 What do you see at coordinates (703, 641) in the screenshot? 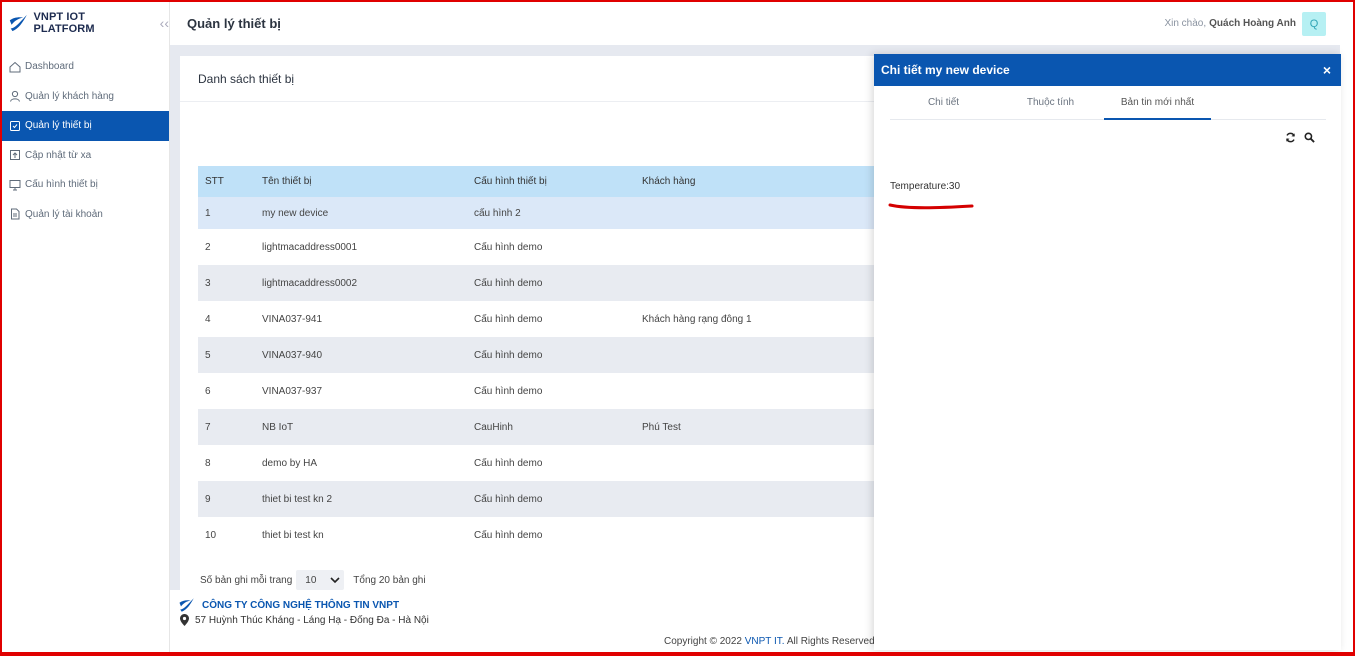
I see `copyright-prefix: Copyright © 2022` at bounding box center [703, 641].